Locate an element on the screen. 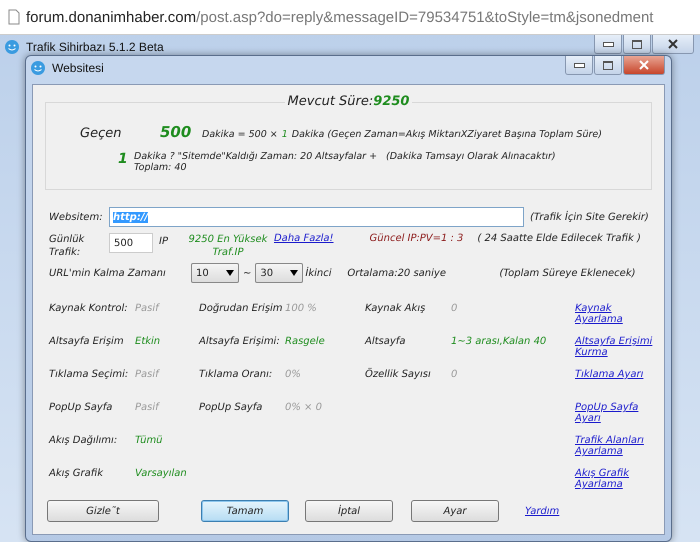 This screenshot has width=700, height=542. stay-note: Dakika ? "Sitemde"Kaldığı Zaman: 20 Altsayfalar + Toplam: 40 is located at coordinates (256, 162).